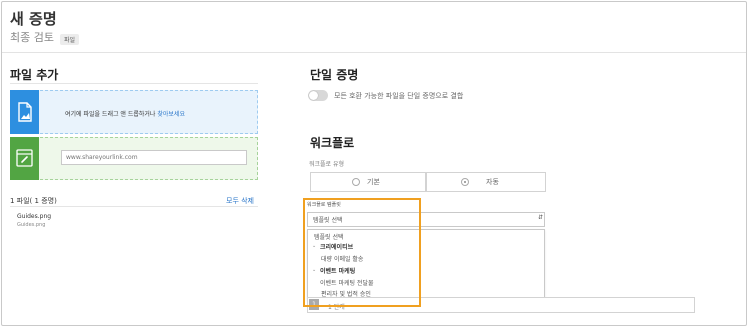 Image resolution: width=750 pixels, height=328 pixels. I want to click on workflow-type-label: 워크플로 유형, so click(327, 164).